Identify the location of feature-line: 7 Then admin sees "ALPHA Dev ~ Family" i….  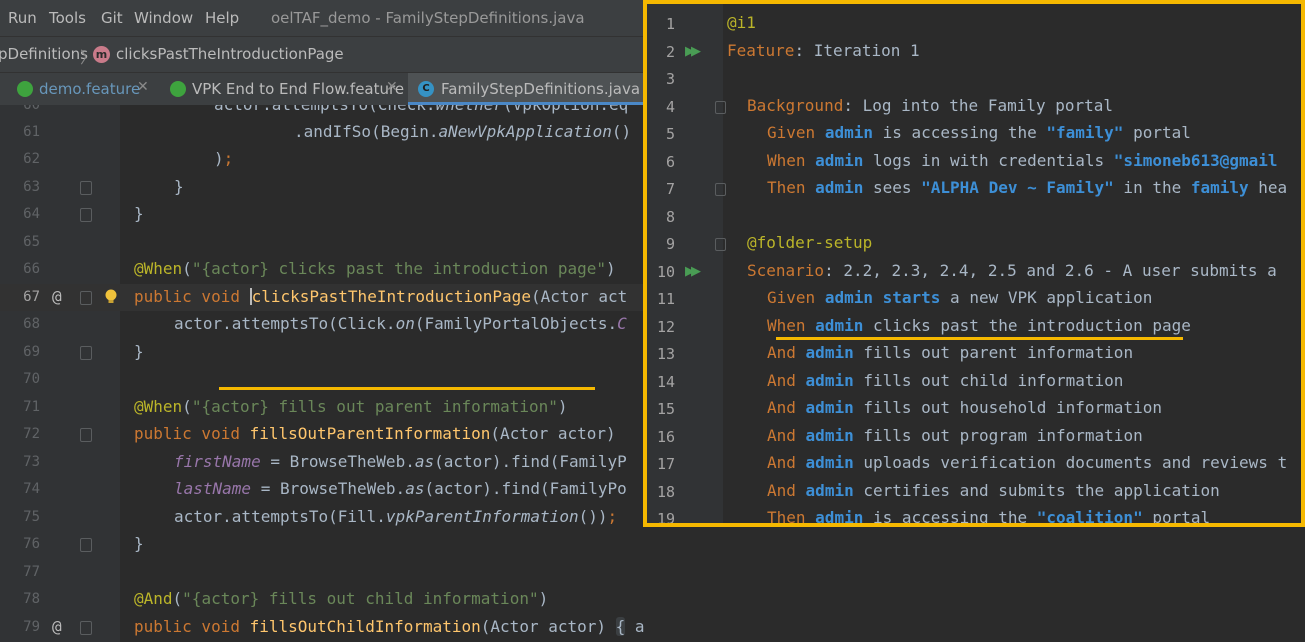
(974, 188).